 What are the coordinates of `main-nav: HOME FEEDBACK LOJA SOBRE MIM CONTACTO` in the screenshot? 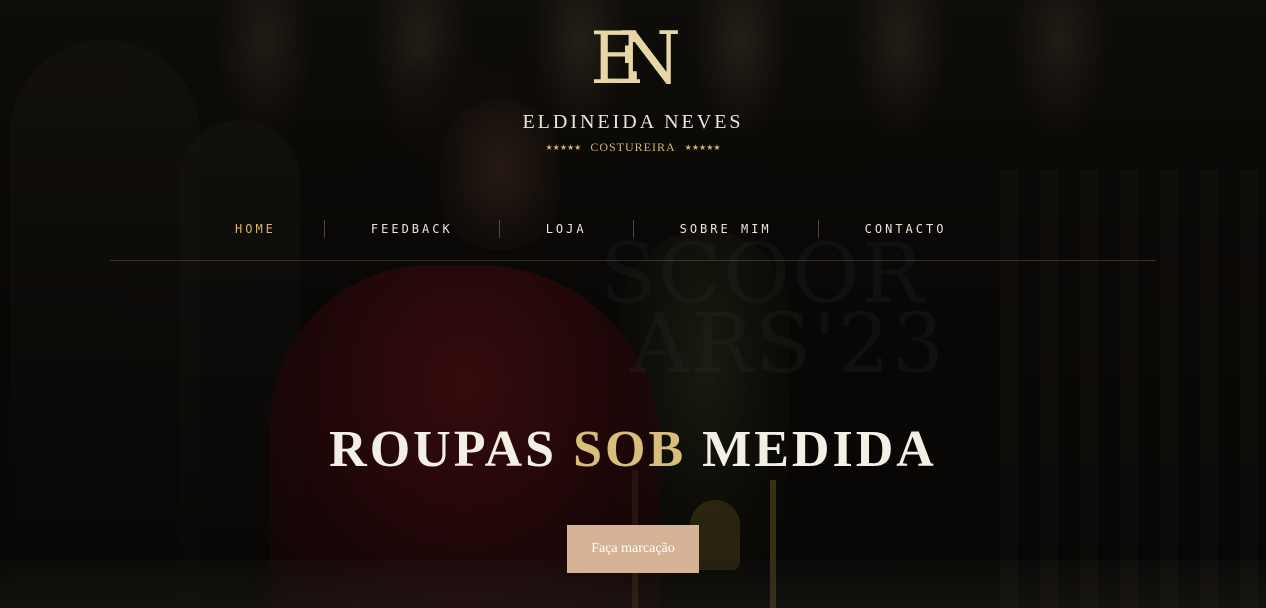 It's located at (633, 236).